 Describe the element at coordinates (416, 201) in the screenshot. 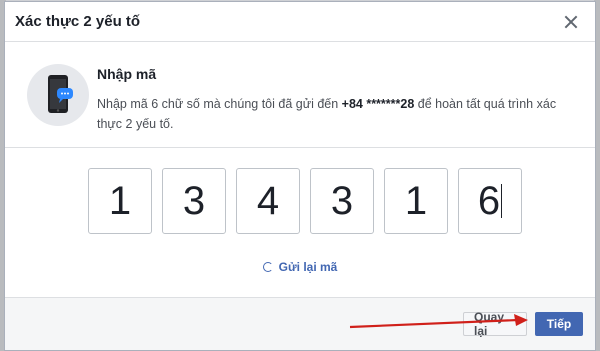

I see `code-digit-5: 1` at that location.